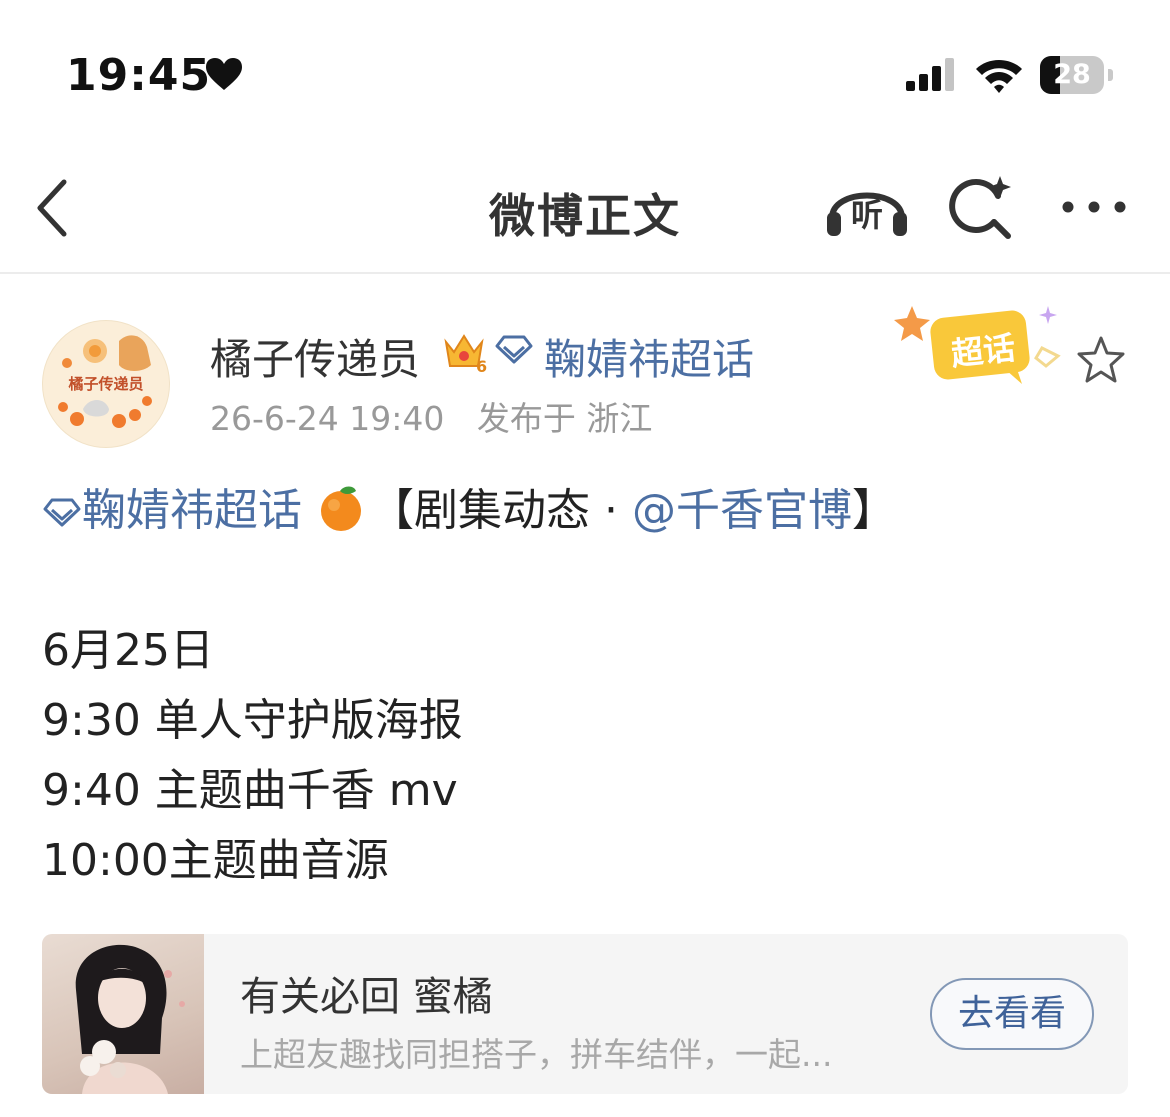  What do you see at coordinates (930, 74) in the screenshot?
I see `signal-icon` at bounding box center [930, 74].